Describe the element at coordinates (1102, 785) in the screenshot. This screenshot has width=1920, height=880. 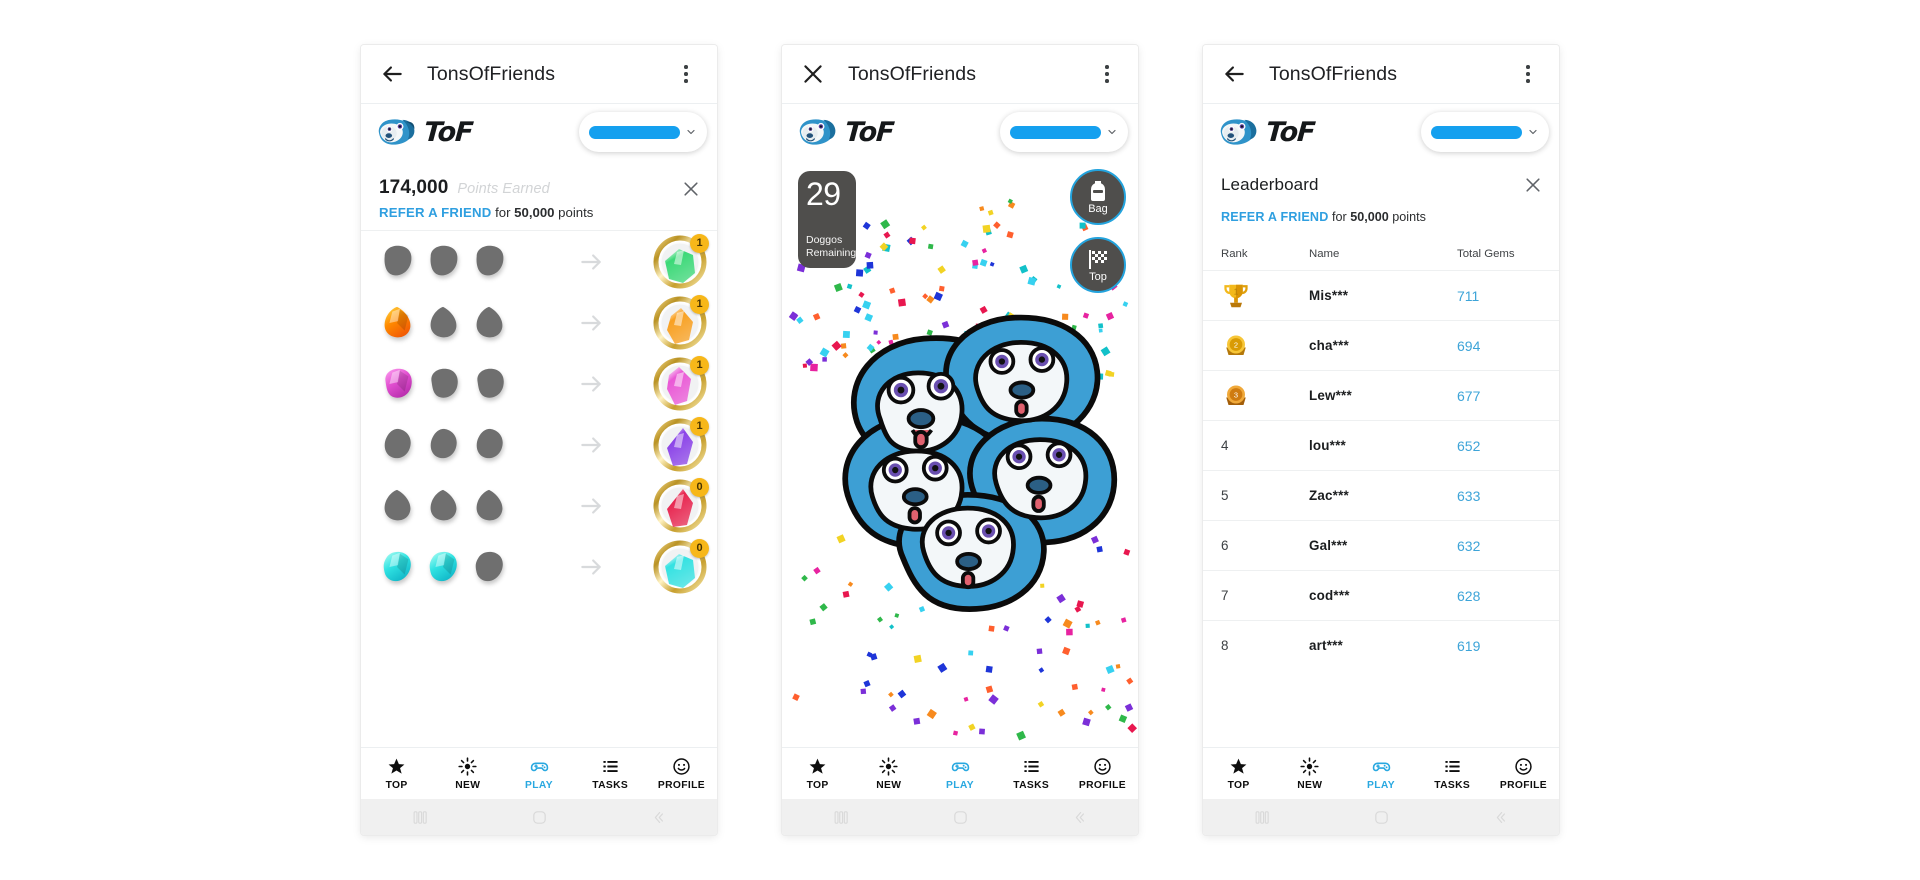
I see `nav-item-label: PROFILE` at that location.